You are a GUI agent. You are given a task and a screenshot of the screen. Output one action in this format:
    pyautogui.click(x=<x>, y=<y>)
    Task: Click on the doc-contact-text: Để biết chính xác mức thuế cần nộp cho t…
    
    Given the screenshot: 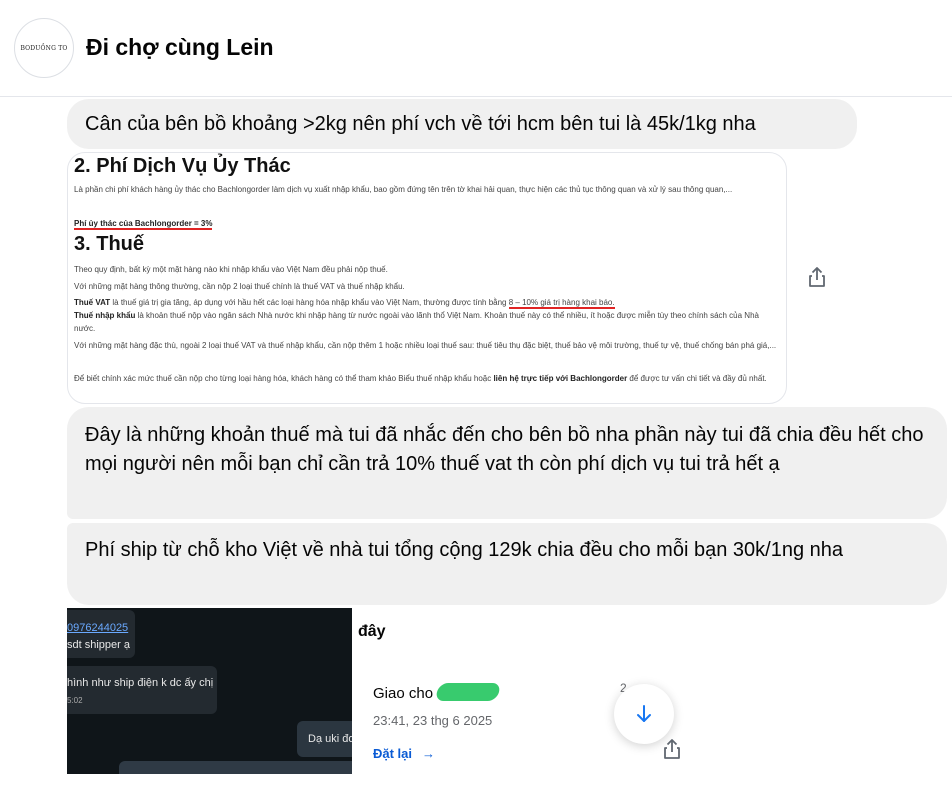 What is the action you would take?
    pyautogui.click(x=284, y=378)
    